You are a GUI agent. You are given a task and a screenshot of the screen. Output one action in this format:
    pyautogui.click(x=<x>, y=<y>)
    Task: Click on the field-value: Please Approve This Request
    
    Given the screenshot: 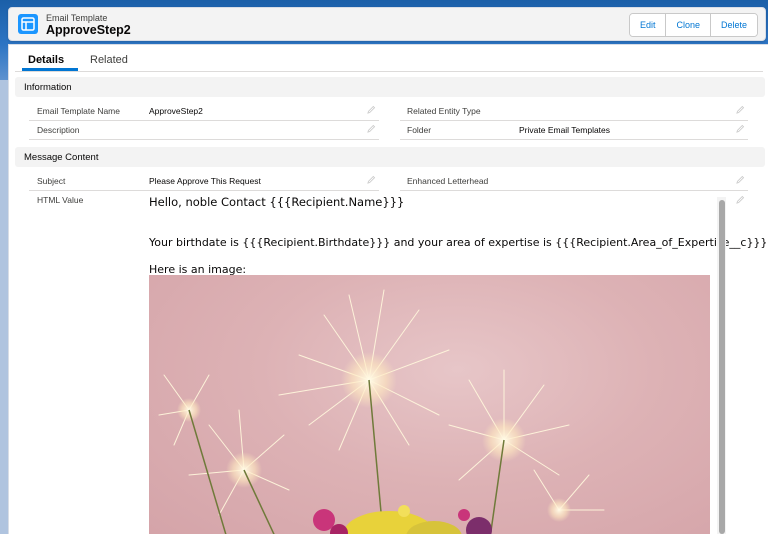 What is the action you would take?
    pyautogui.click(x=205, y=181)
    